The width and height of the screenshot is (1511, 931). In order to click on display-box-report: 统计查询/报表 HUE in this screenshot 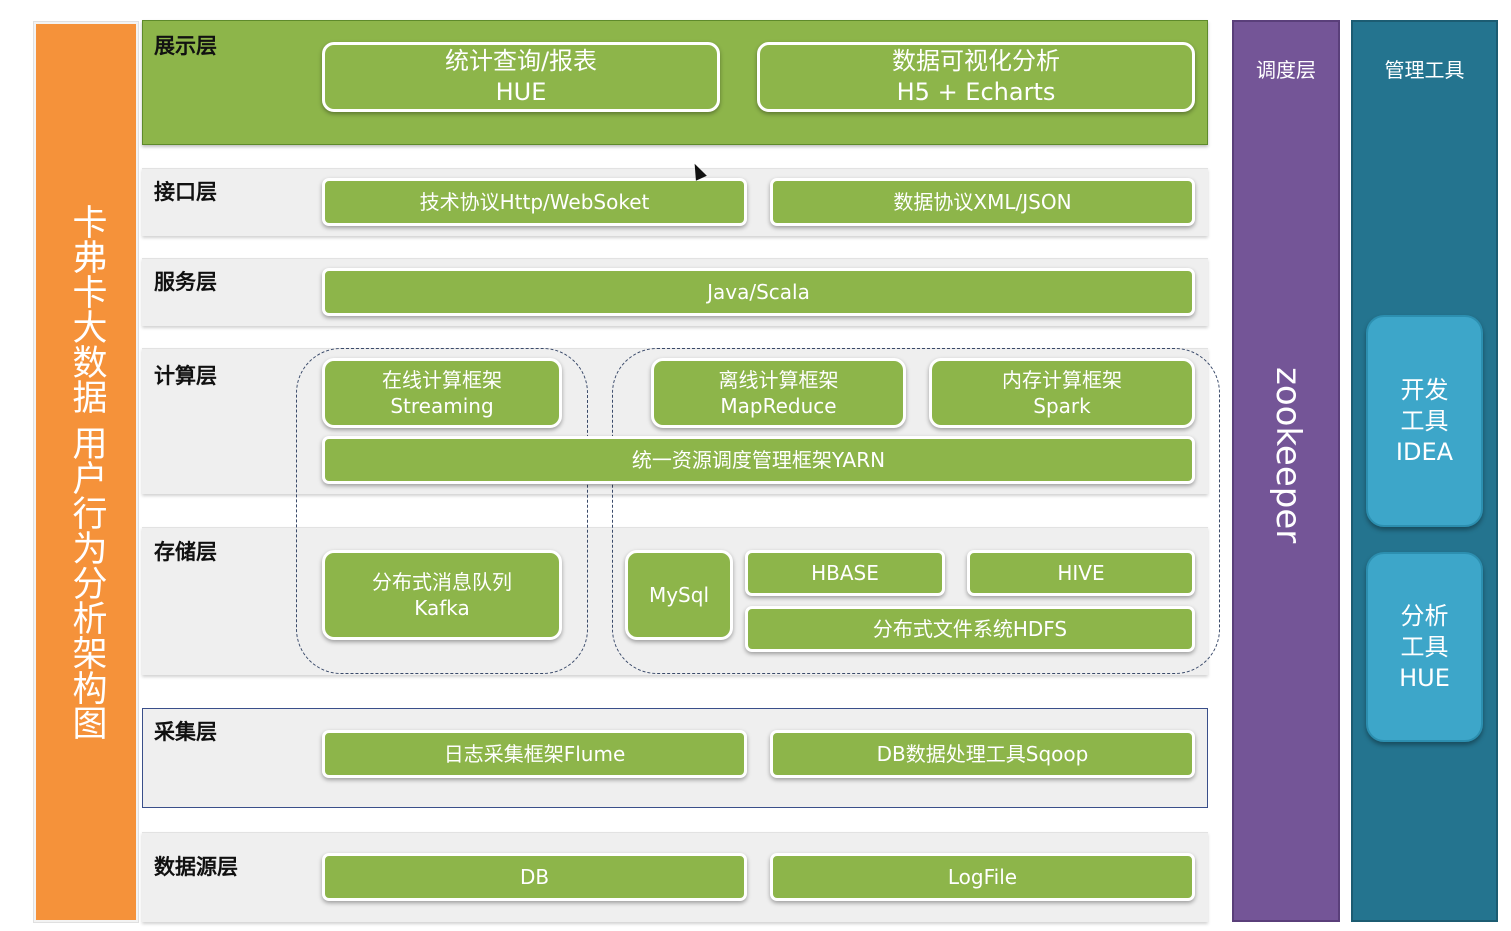, I will do `click(521, 77)`.